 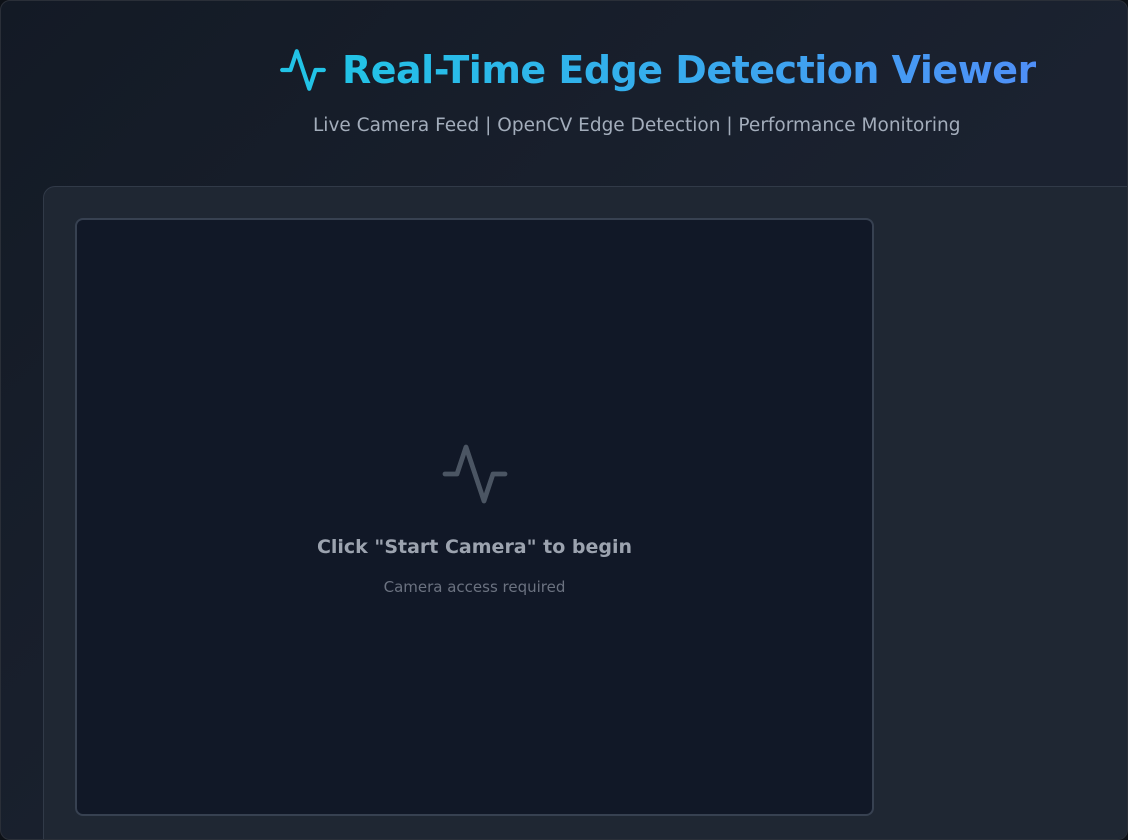 What do you see at coordinates (689, 70) in the screenshot?
I see `page-title: Real-Time Edge Detection Viewer` at bounding box center [689, 70].